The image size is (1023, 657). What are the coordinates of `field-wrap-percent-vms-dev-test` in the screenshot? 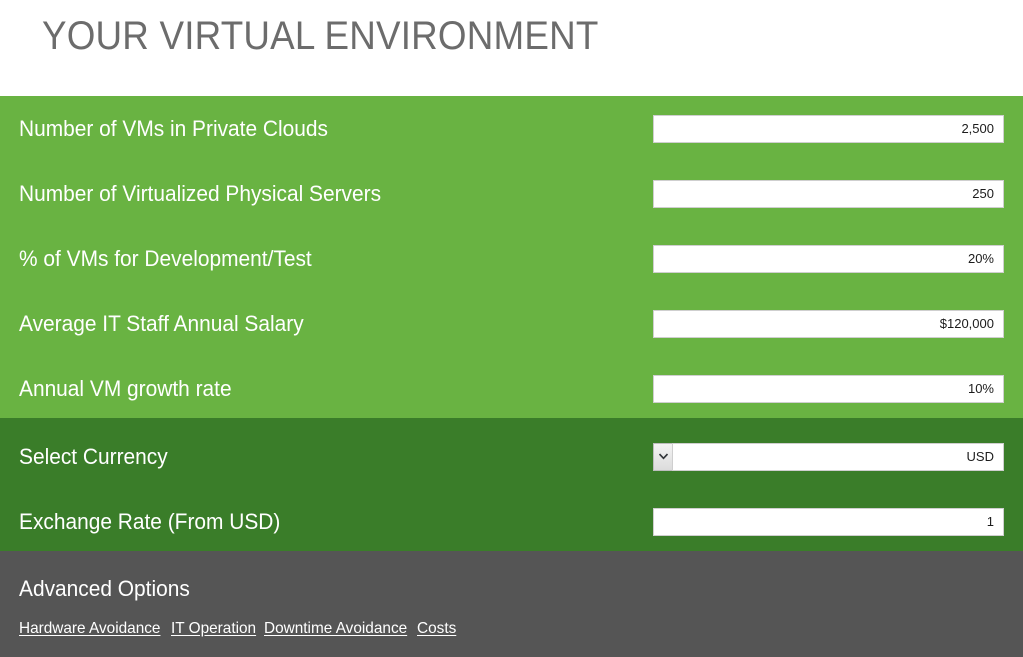 It's located at (828, 258).